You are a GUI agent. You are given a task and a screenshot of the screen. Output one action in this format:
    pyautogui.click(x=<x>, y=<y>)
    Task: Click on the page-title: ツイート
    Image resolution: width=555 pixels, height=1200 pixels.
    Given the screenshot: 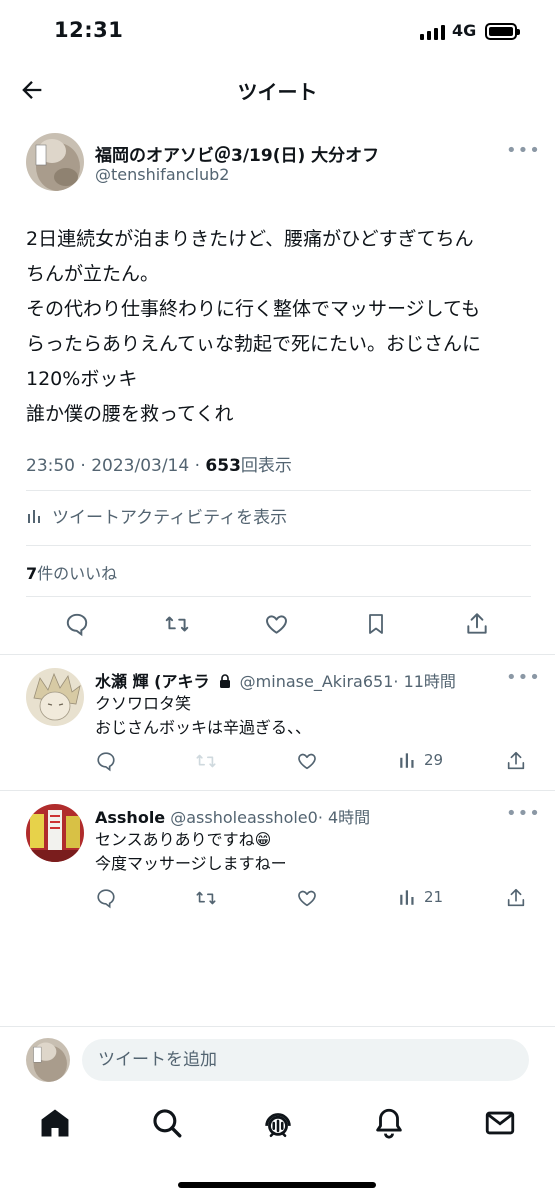 What is the action you would take?
    pyautogui.click(x=277, y=92)
    